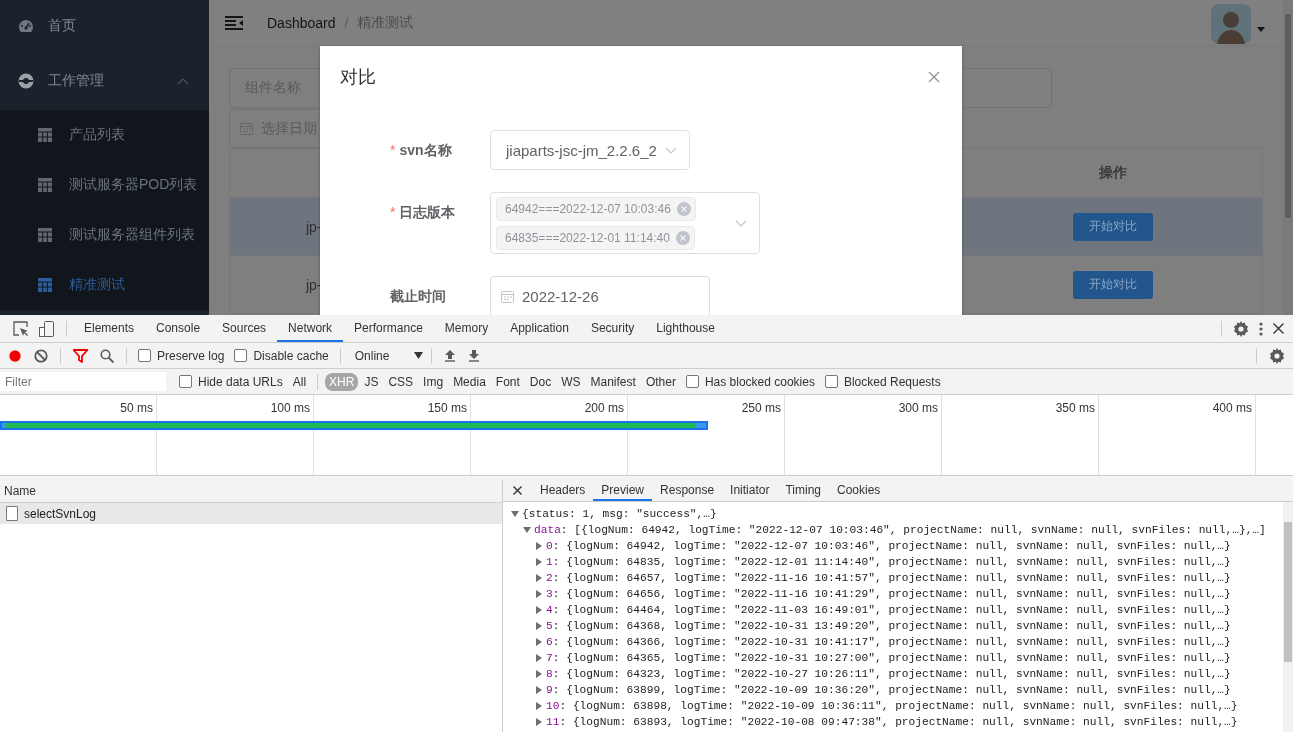 The image size is (1293, 732). What do you see at coordinates (888, 626) in the screenshot?
I see `json-text: 5: {logNum: 64368, logTime: "2022-10-31 13:49:20", projectName: null, svnName: null, svnFiles: null,…}` at bounding box center [888, 626].